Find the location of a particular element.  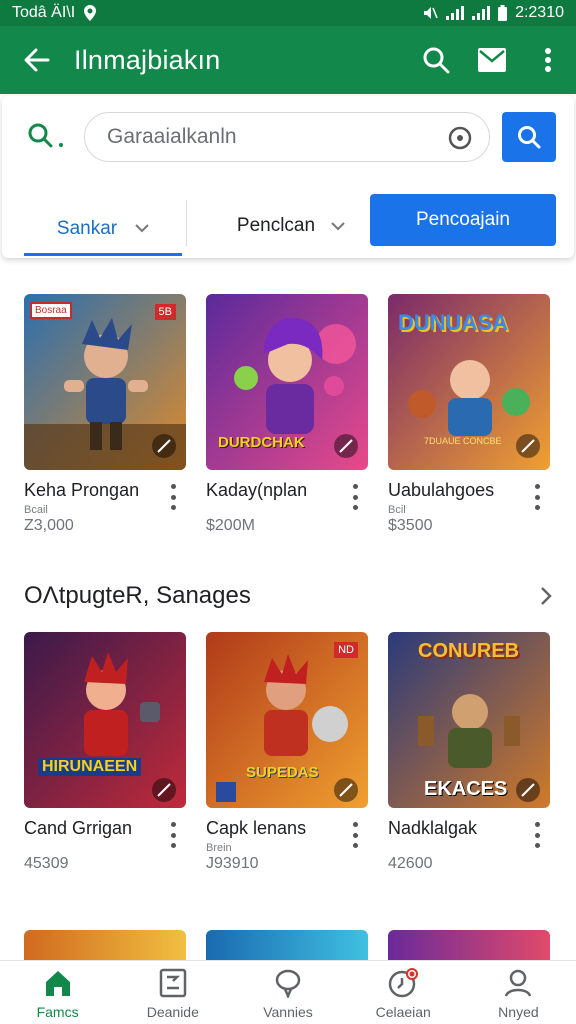

filter-tab-1: Sankar is located at coordinates (103, 230).